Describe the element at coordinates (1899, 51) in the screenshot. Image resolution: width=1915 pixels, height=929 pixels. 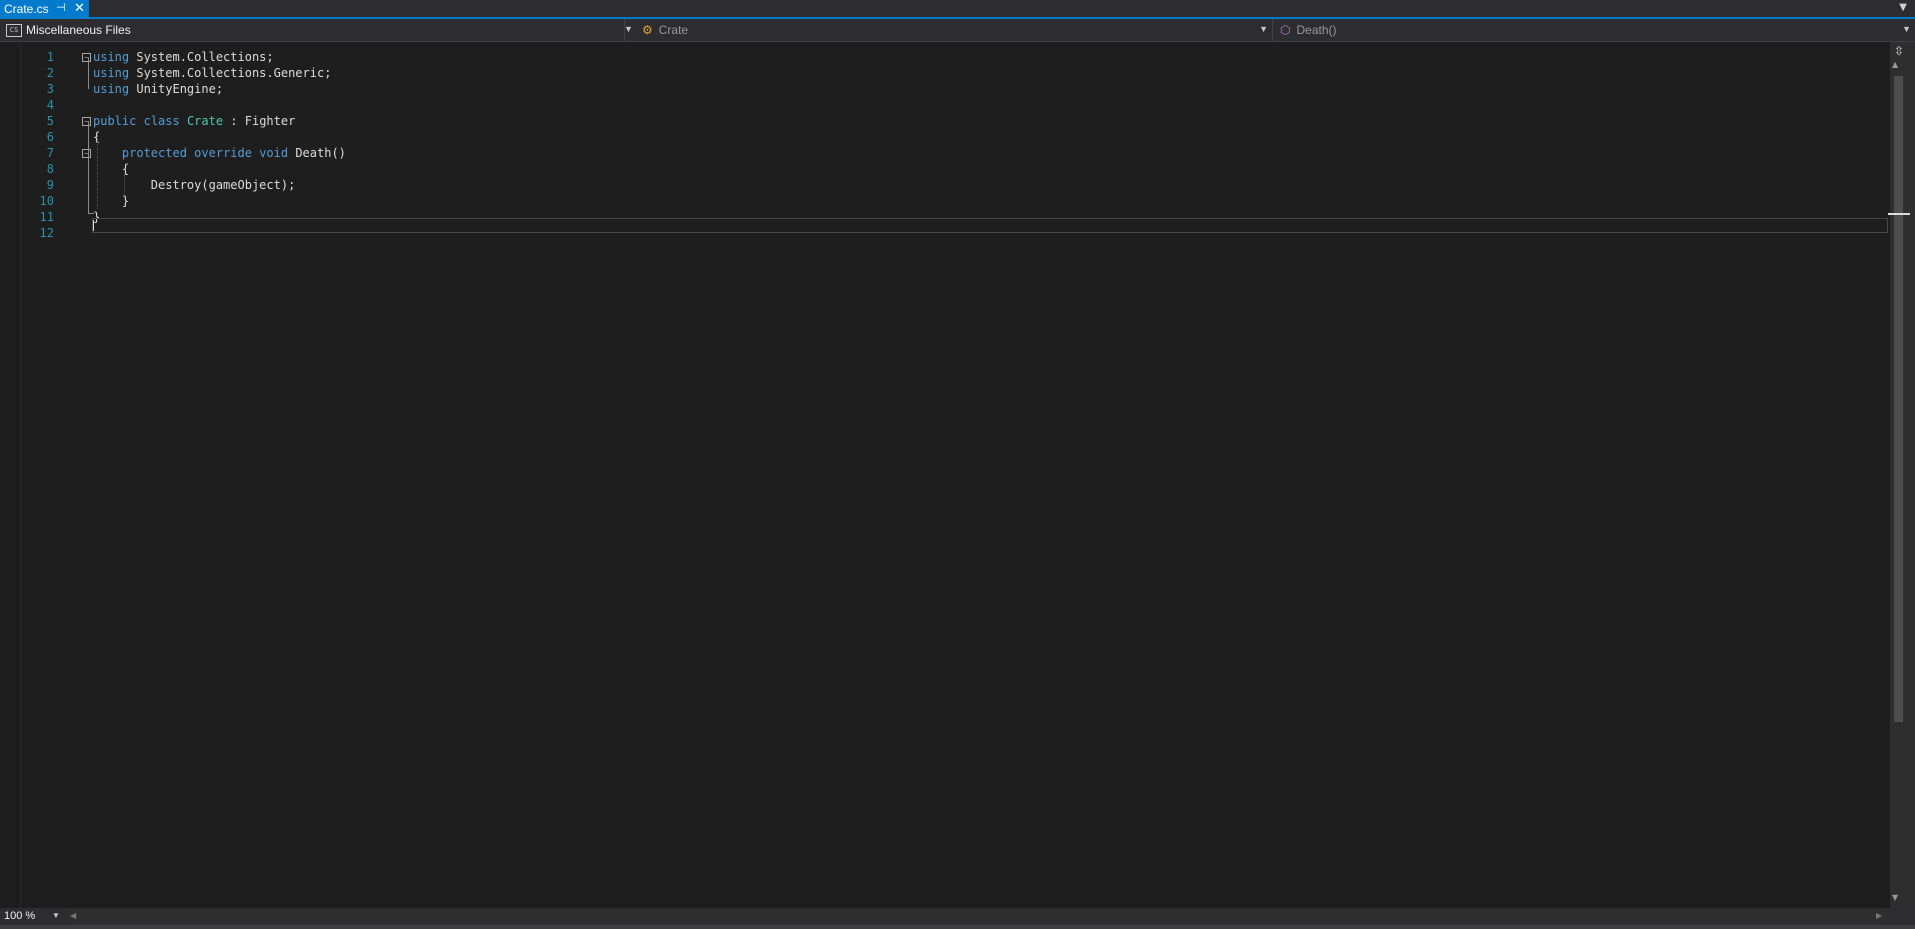
I see `split-window-icon: ⇳` at that location.